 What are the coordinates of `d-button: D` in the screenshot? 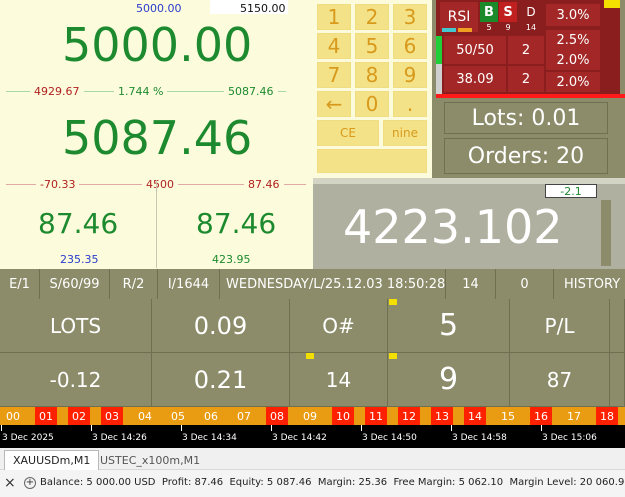 It's located at (531, 12).